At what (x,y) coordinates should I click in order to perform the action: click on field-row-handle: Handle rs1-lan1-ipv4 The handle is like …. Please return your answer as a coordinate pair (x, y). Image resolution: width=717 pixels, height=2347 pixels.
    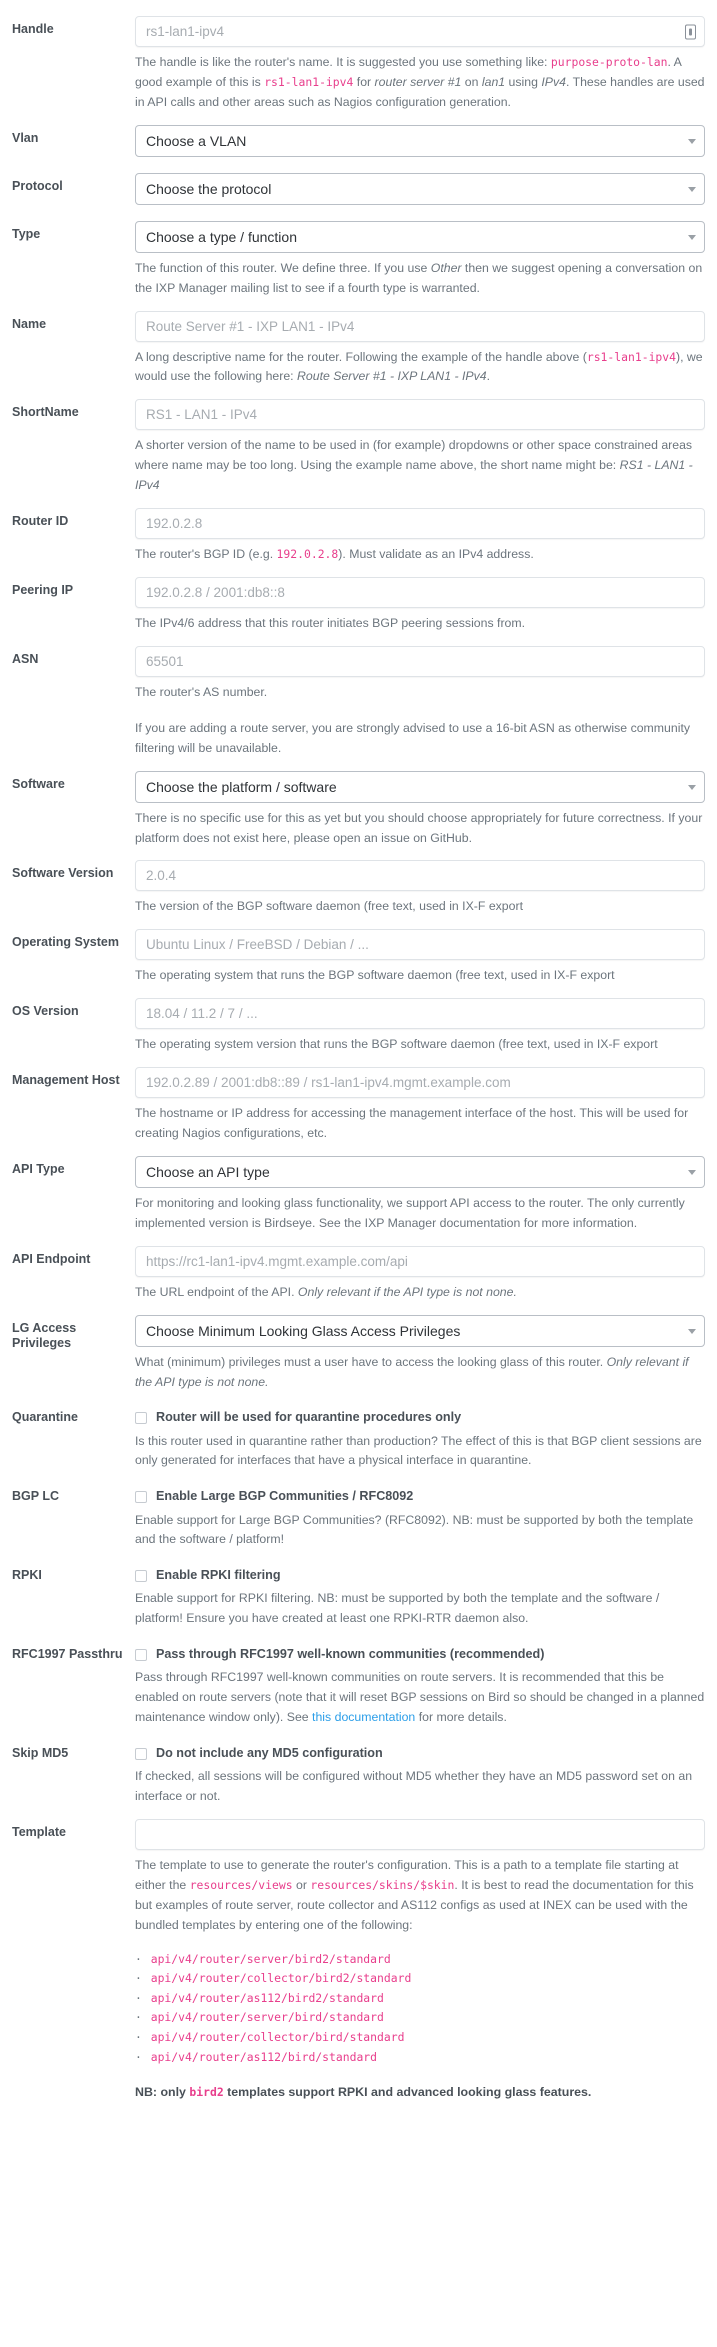
    Looking at the image, I should click on (358, 62).